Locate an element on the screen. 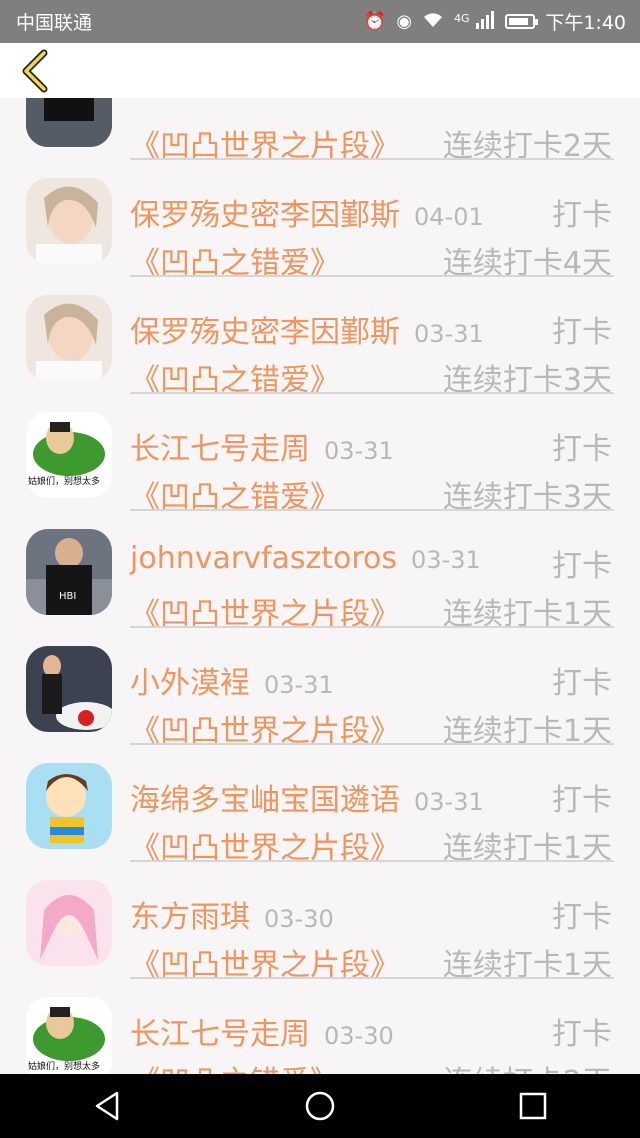  nav-back-button is located at coordinates (107, 1106).